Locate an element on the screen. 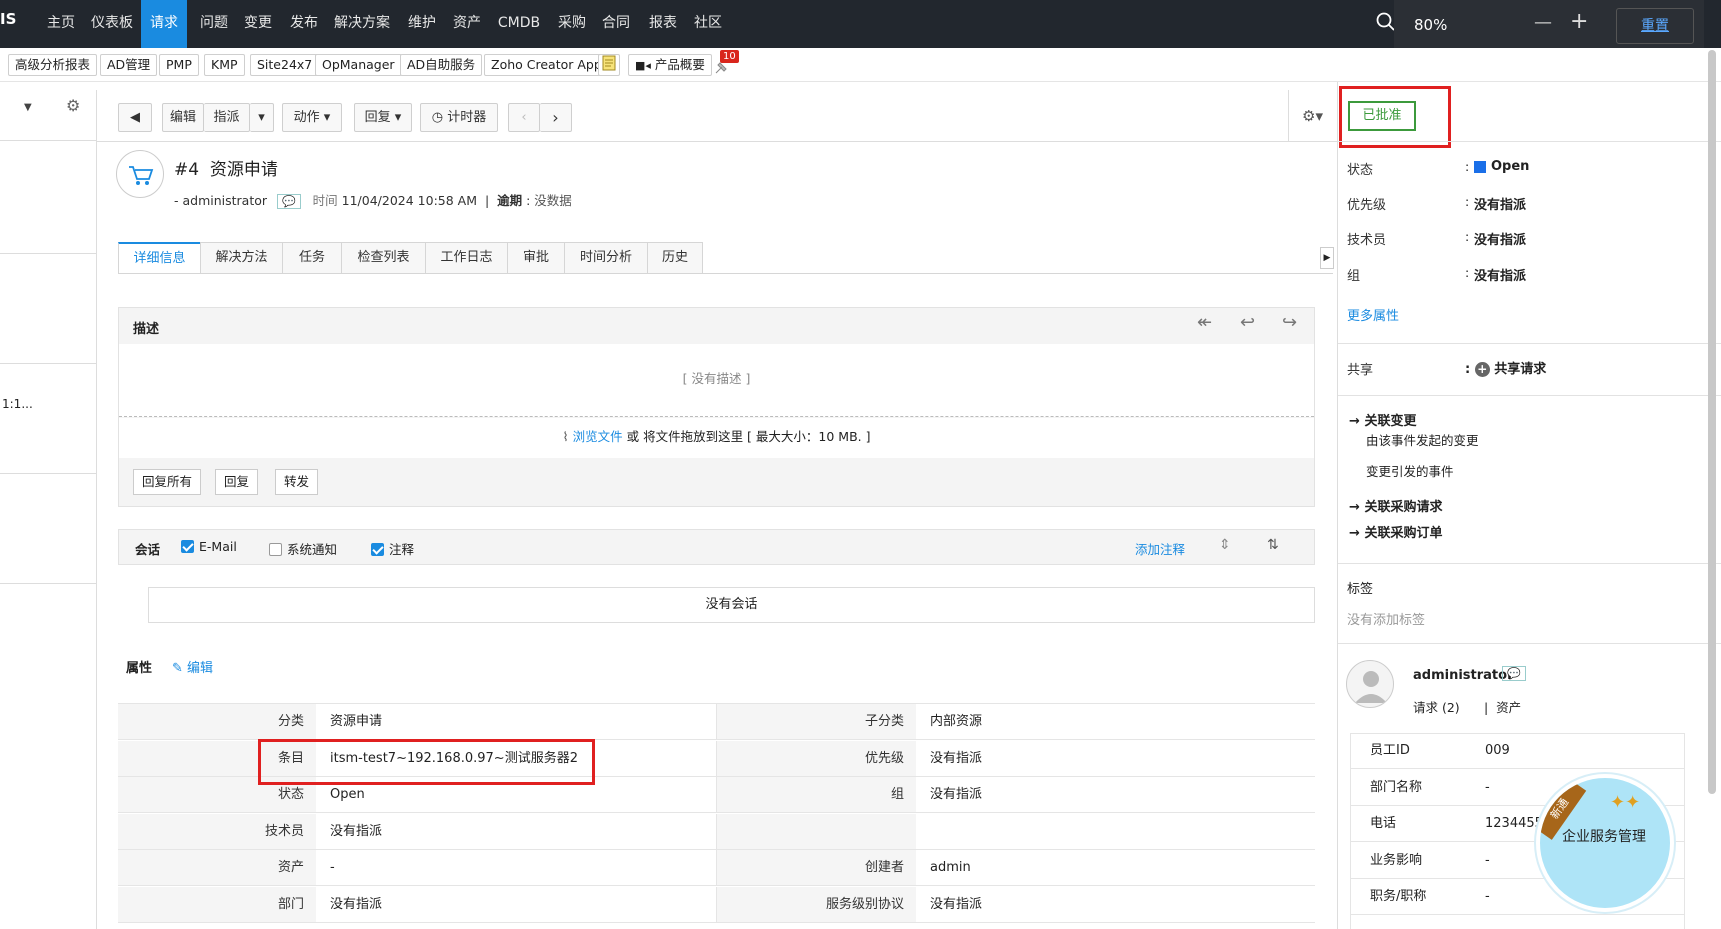  quick-link: PMP is located at coordinates (179, 65).